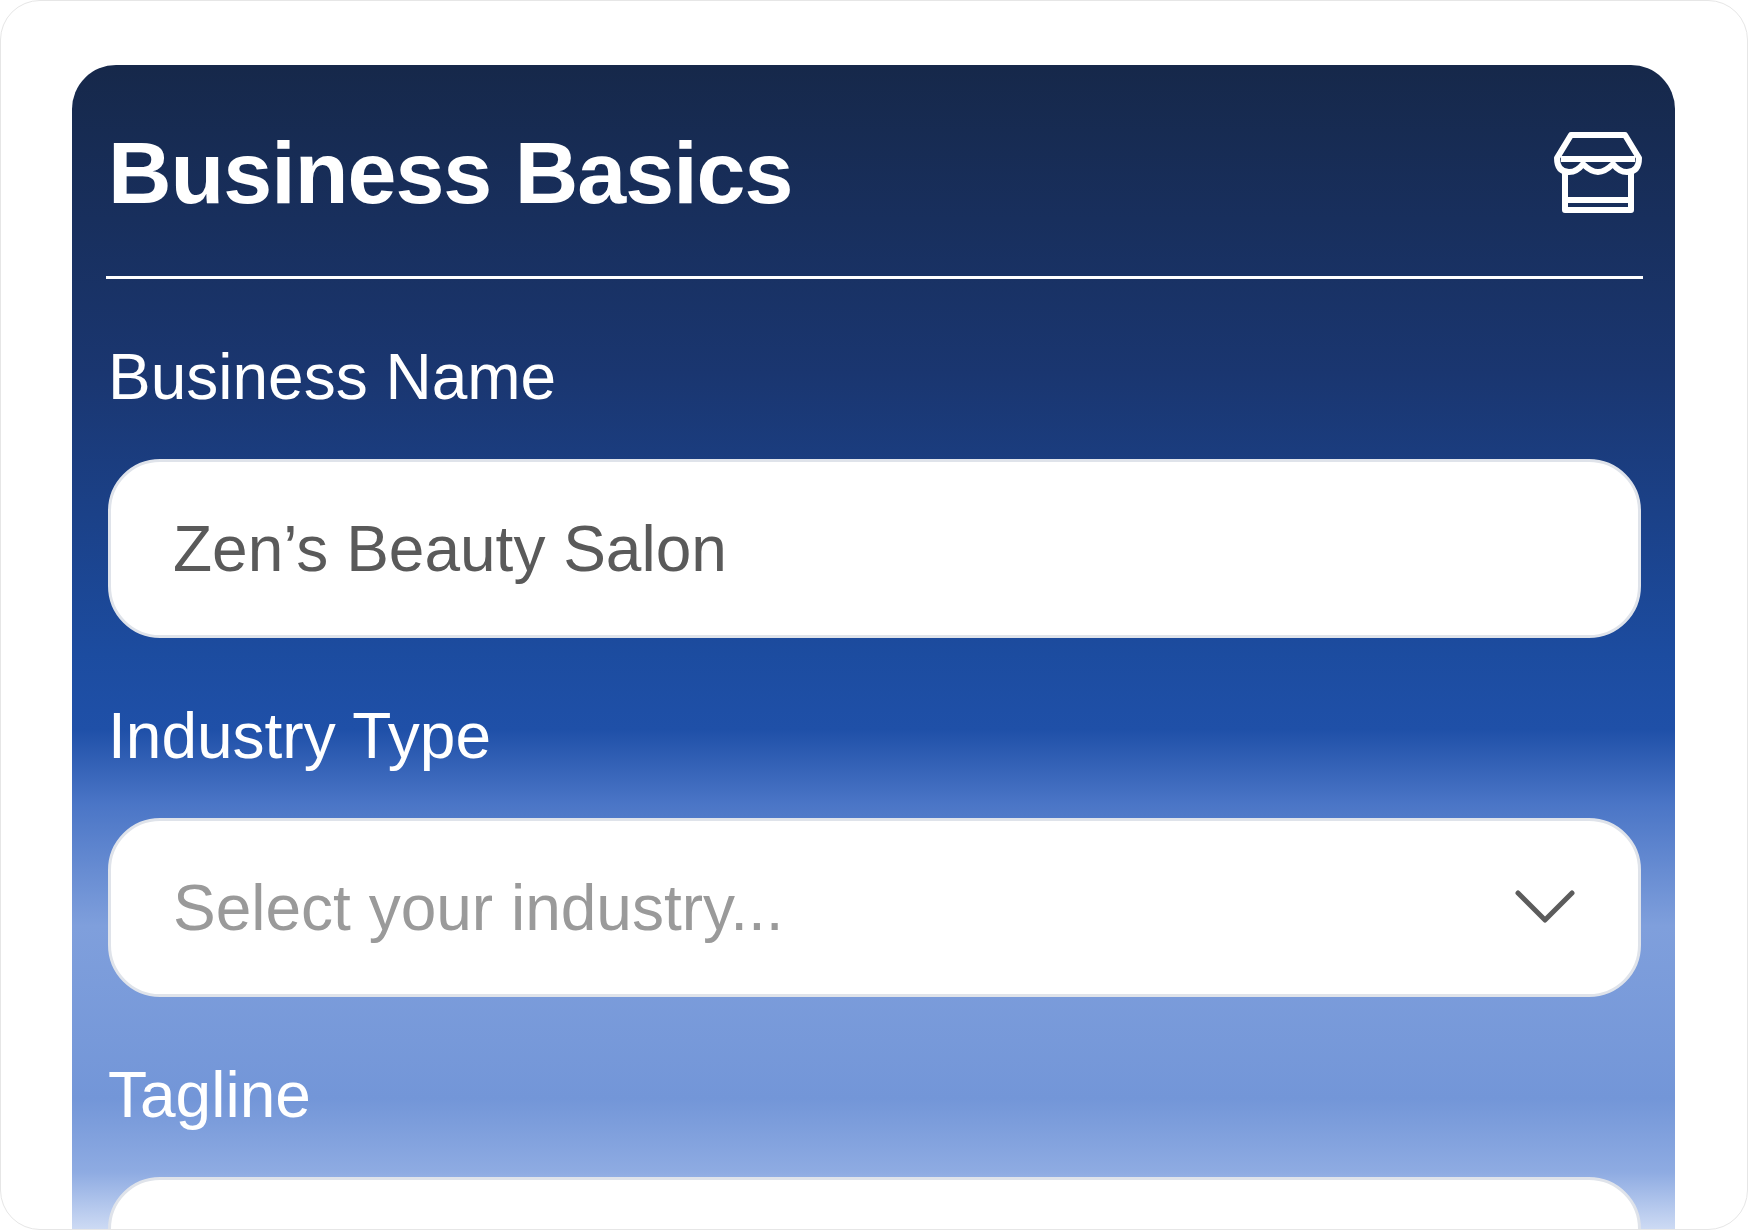 The width and height of the screenshot is (1748, 1230). Describe the element at coordinates (1545, 907) in the screenshot. I see `chevron-down-icon` at that location.